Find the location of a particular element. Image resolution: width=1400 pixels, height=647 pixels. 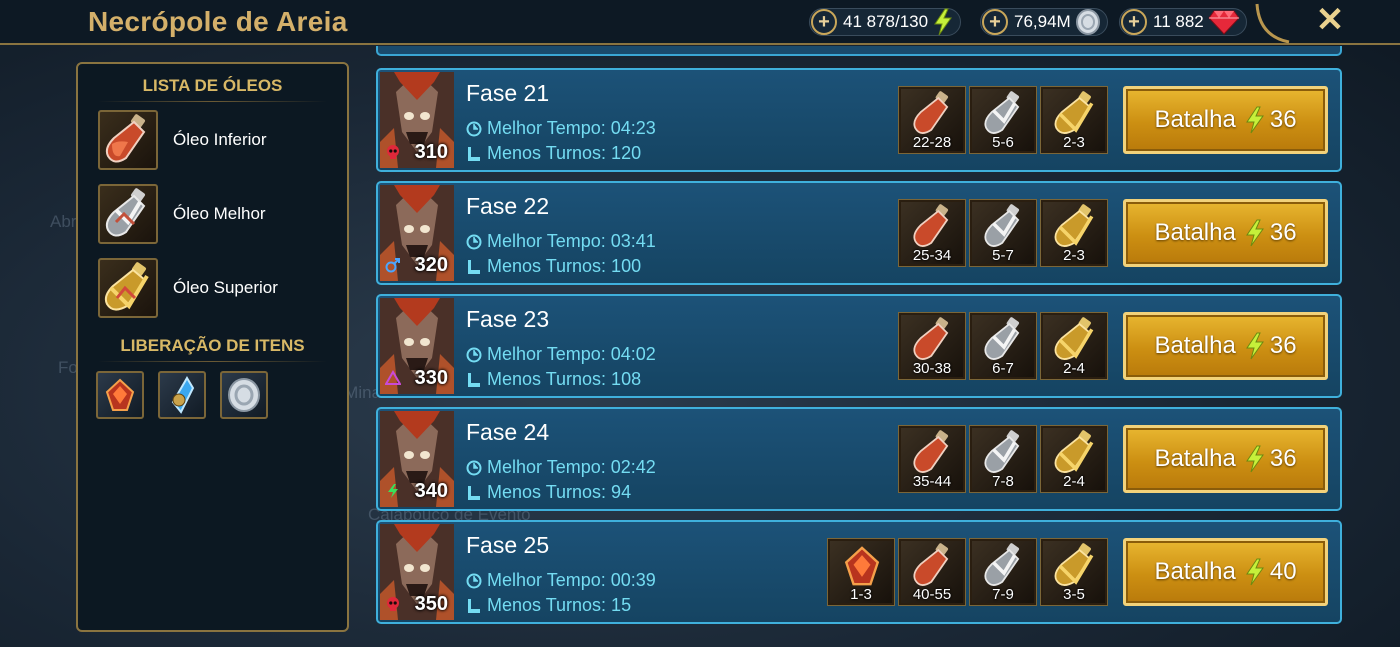

min-turns: Menos Turnos: 15 is located at coordinates (548, 605).